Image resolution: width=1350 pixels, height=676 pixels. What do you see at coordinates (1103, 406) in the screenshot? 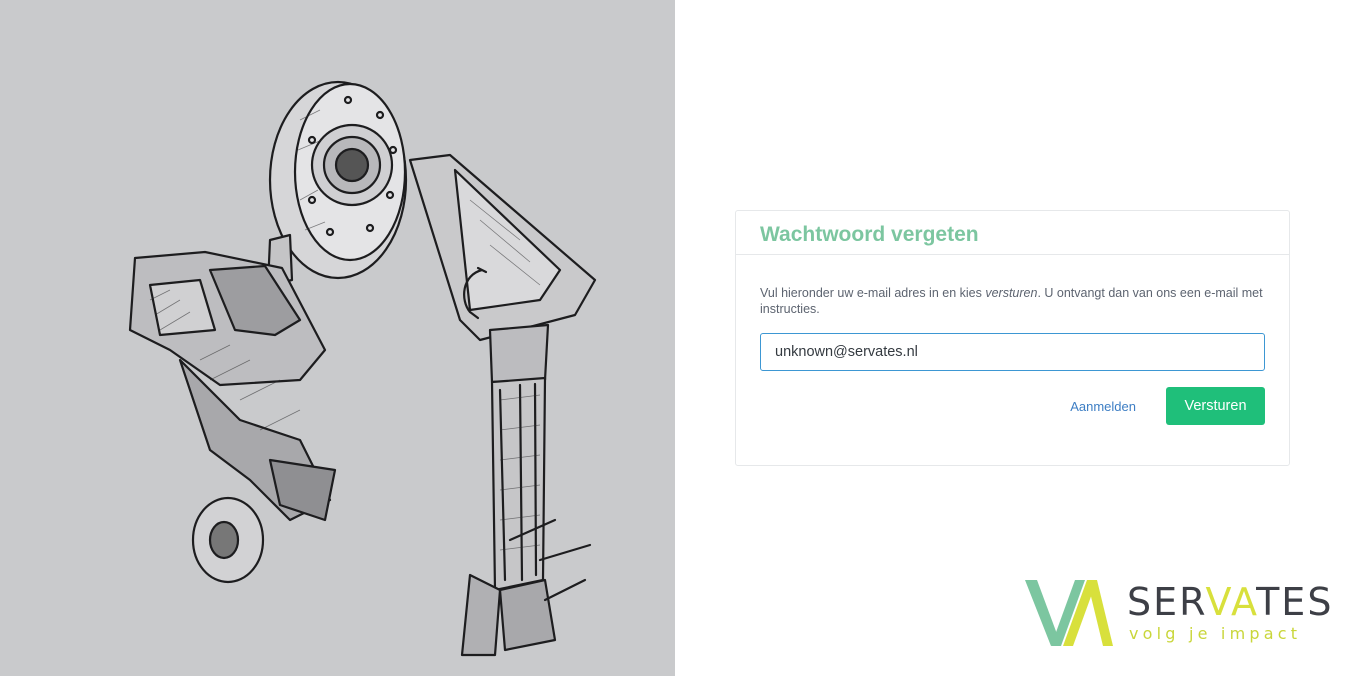
I see `login-link: Aanmelden` at bounding box center [1103, 406].